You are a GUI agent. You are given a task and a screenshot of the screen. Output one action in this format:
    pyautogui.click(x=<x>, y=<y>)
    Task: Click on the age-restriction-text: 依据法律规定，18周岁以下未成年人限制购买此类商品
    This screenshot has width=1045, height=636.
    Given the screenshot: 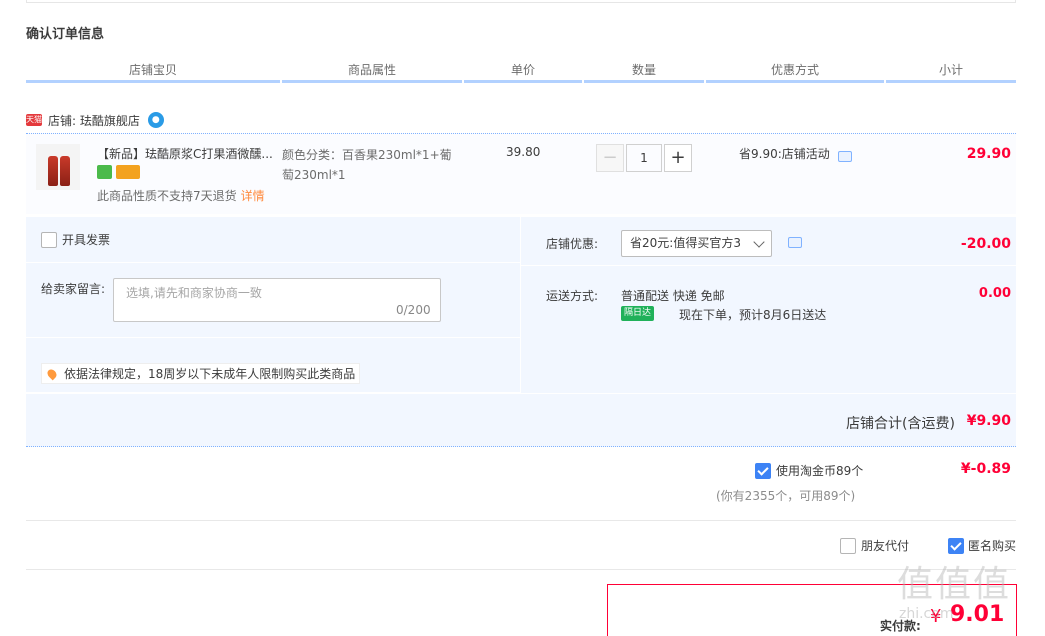 What is the action you would take?
    pyautogui.click(x=210, y=374)
    